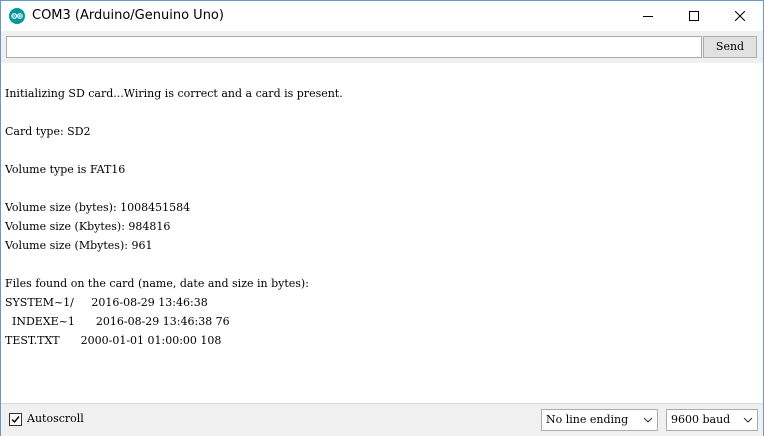  I want to click on serial-input-field, so click(354, 47).